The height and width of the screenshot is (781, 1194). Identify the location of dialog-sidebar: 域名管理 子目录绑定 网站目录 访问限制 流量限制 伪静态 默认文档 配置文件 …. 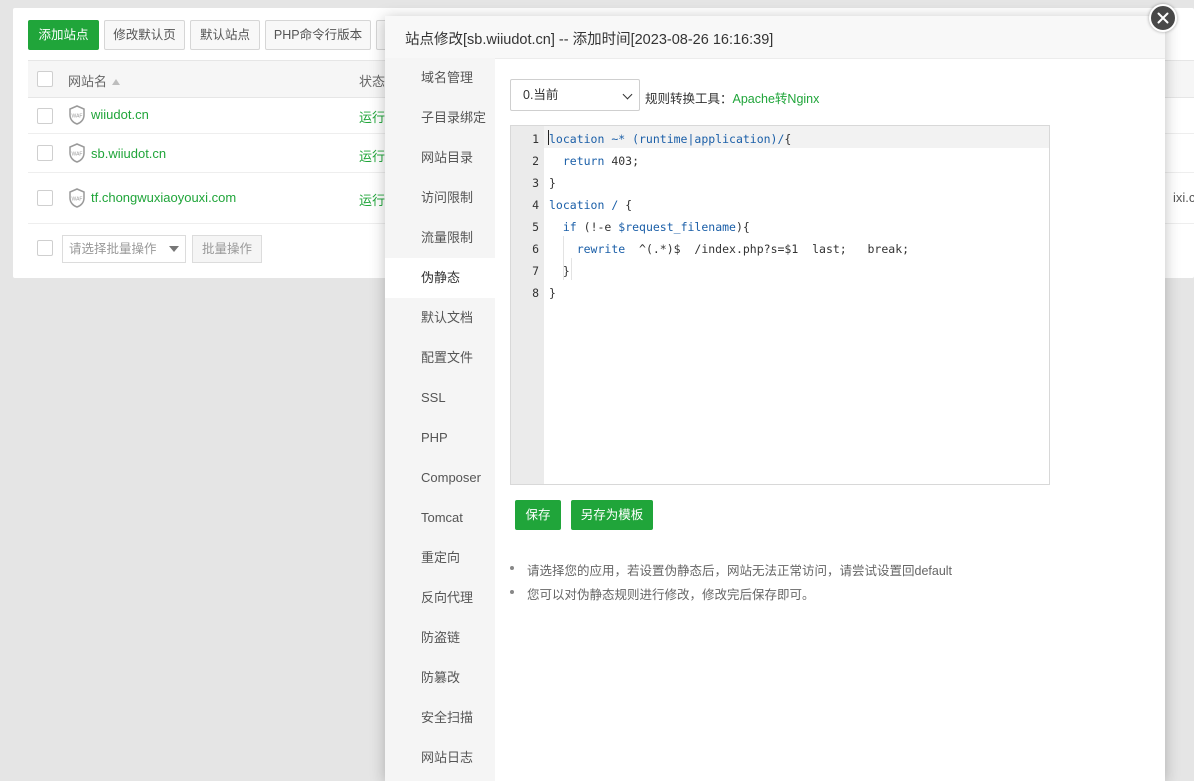
(440, 419).